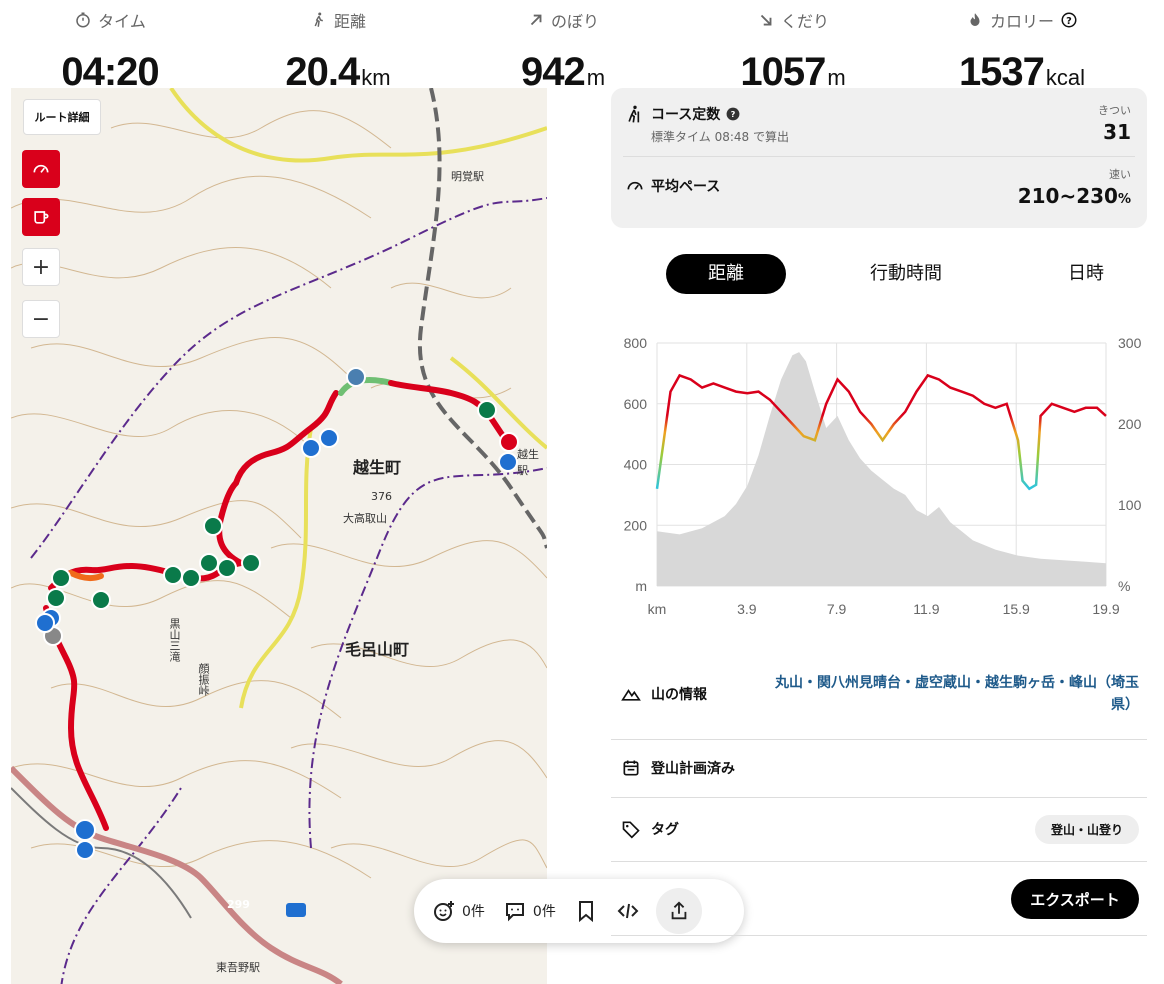 This screenshot has height=984, width=1164. Describe the element at coordinates (338, 53) in the screenshot. I see `stat-distance: 距離 20.4km` at that location.